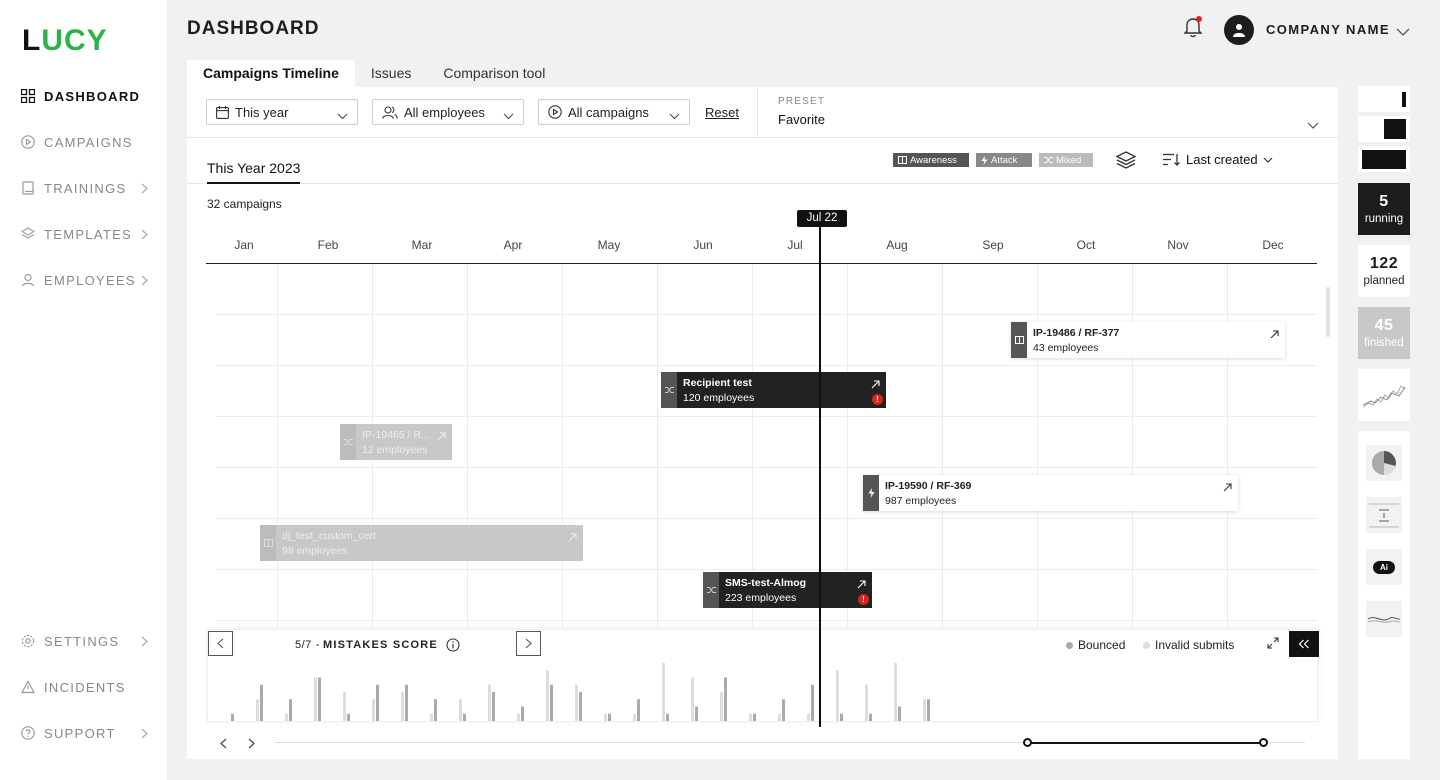  What do you see at coordinates (703, 245) in the screenshot?
I see `month-label: Jun` at bounding box center [703, 245].